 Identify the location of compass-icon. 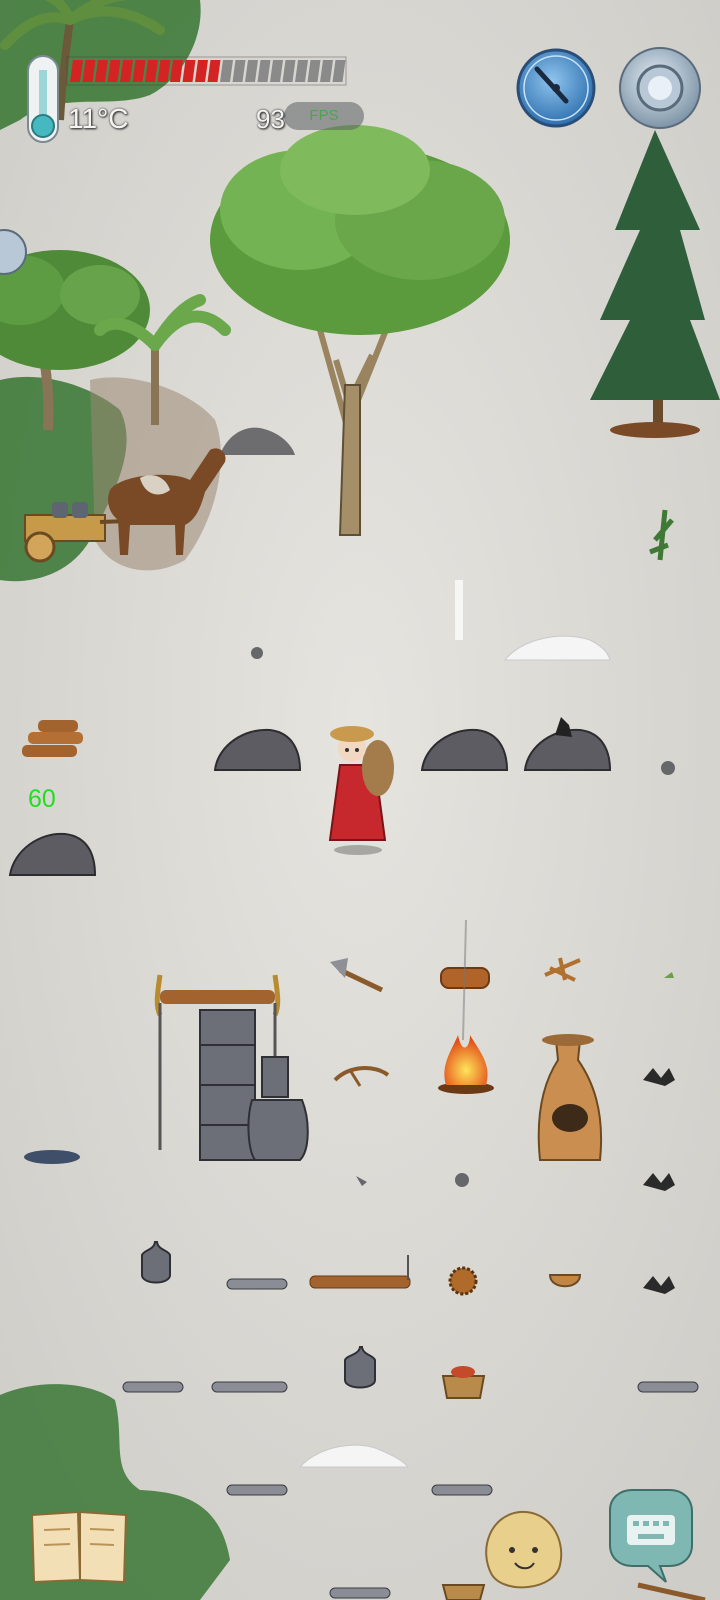
(556, 88).